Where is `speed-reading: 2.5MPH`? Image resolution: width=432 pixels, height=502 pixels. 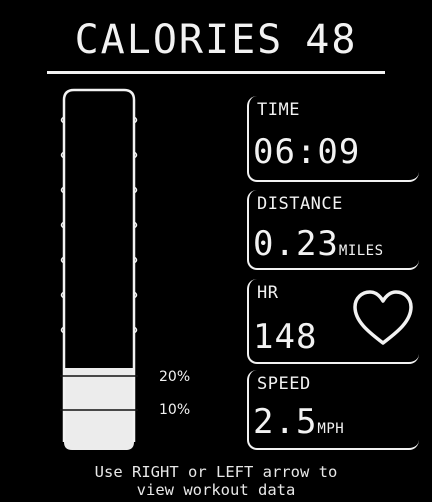
speed-reading: 2.5MPH is located at coordinates (298, 425).